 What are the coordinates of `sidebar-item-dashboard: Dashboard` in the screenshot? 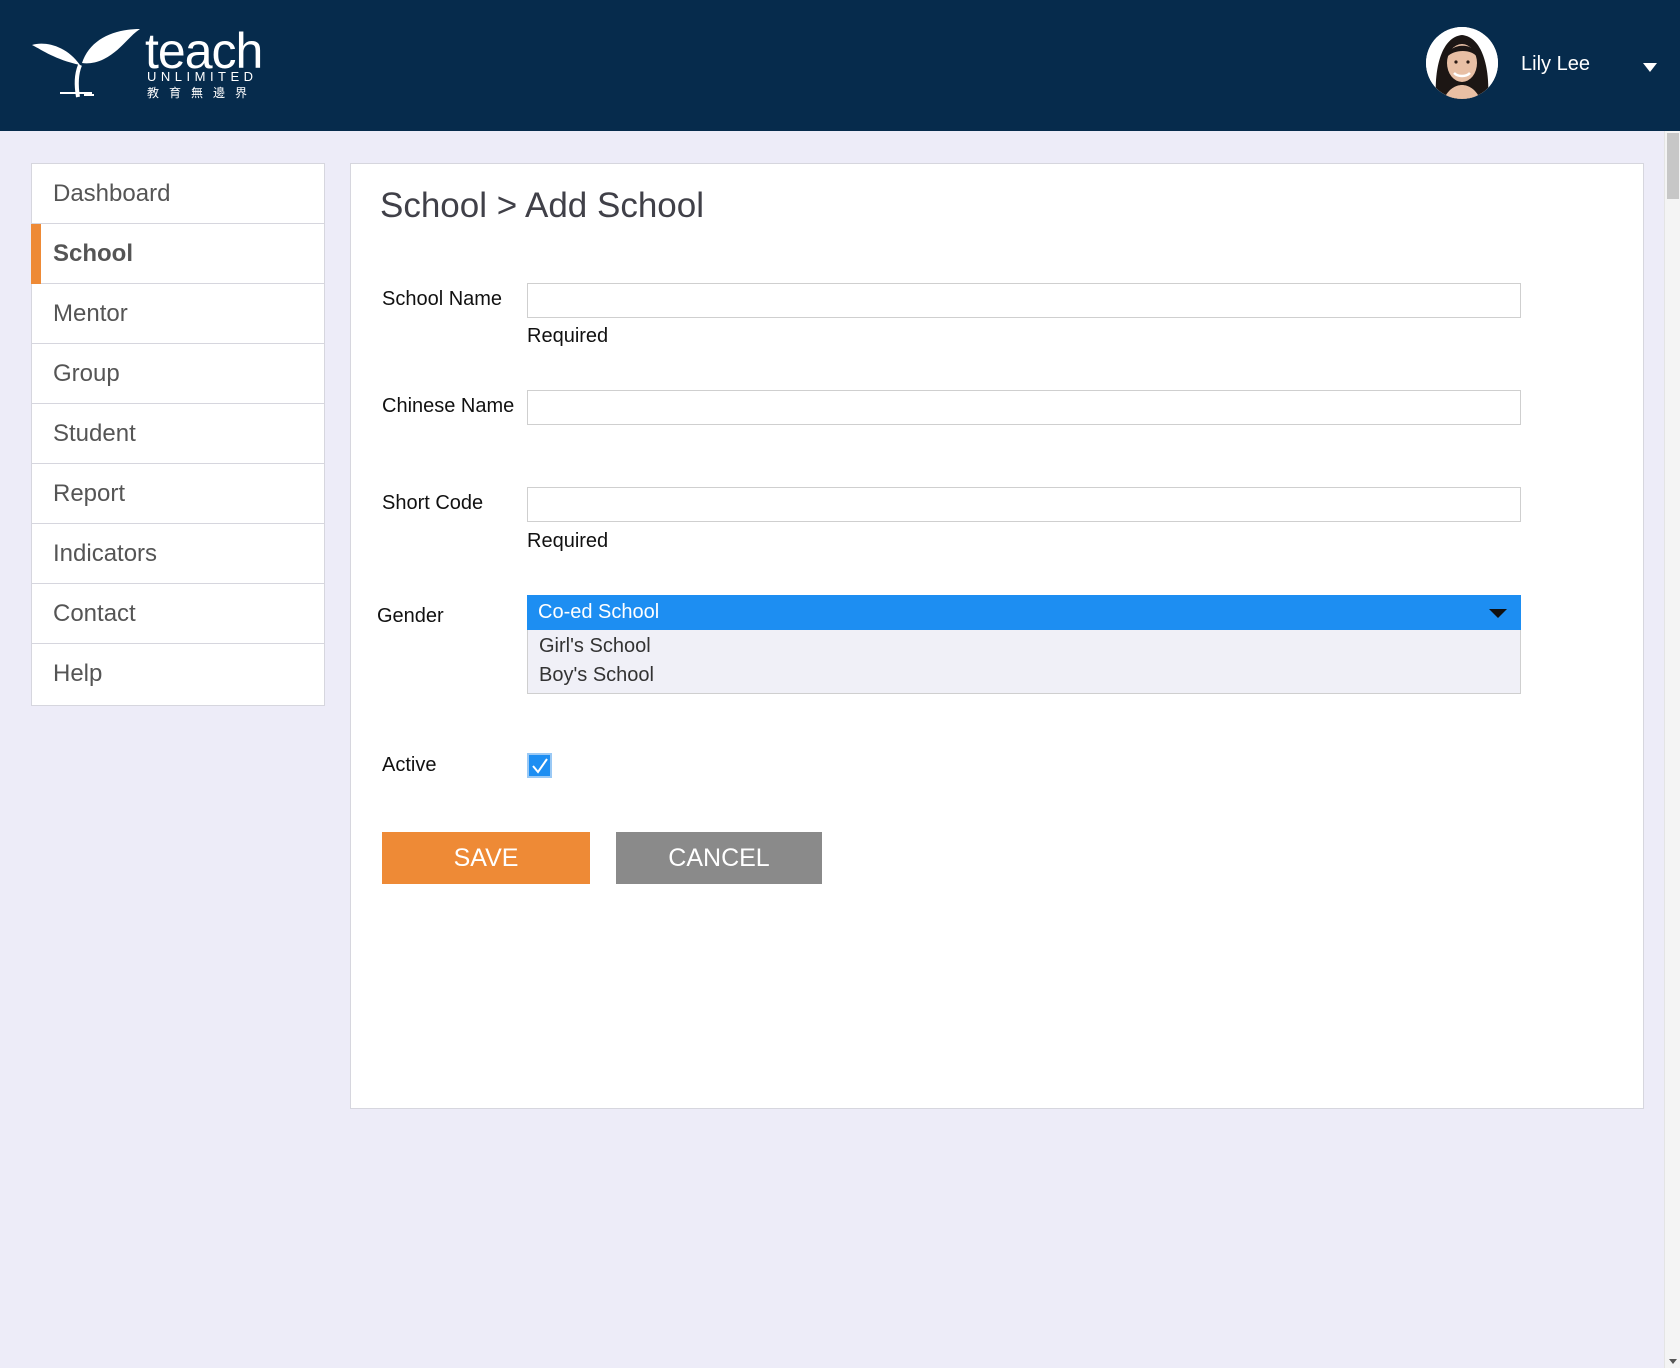 It's located at (178, 194).